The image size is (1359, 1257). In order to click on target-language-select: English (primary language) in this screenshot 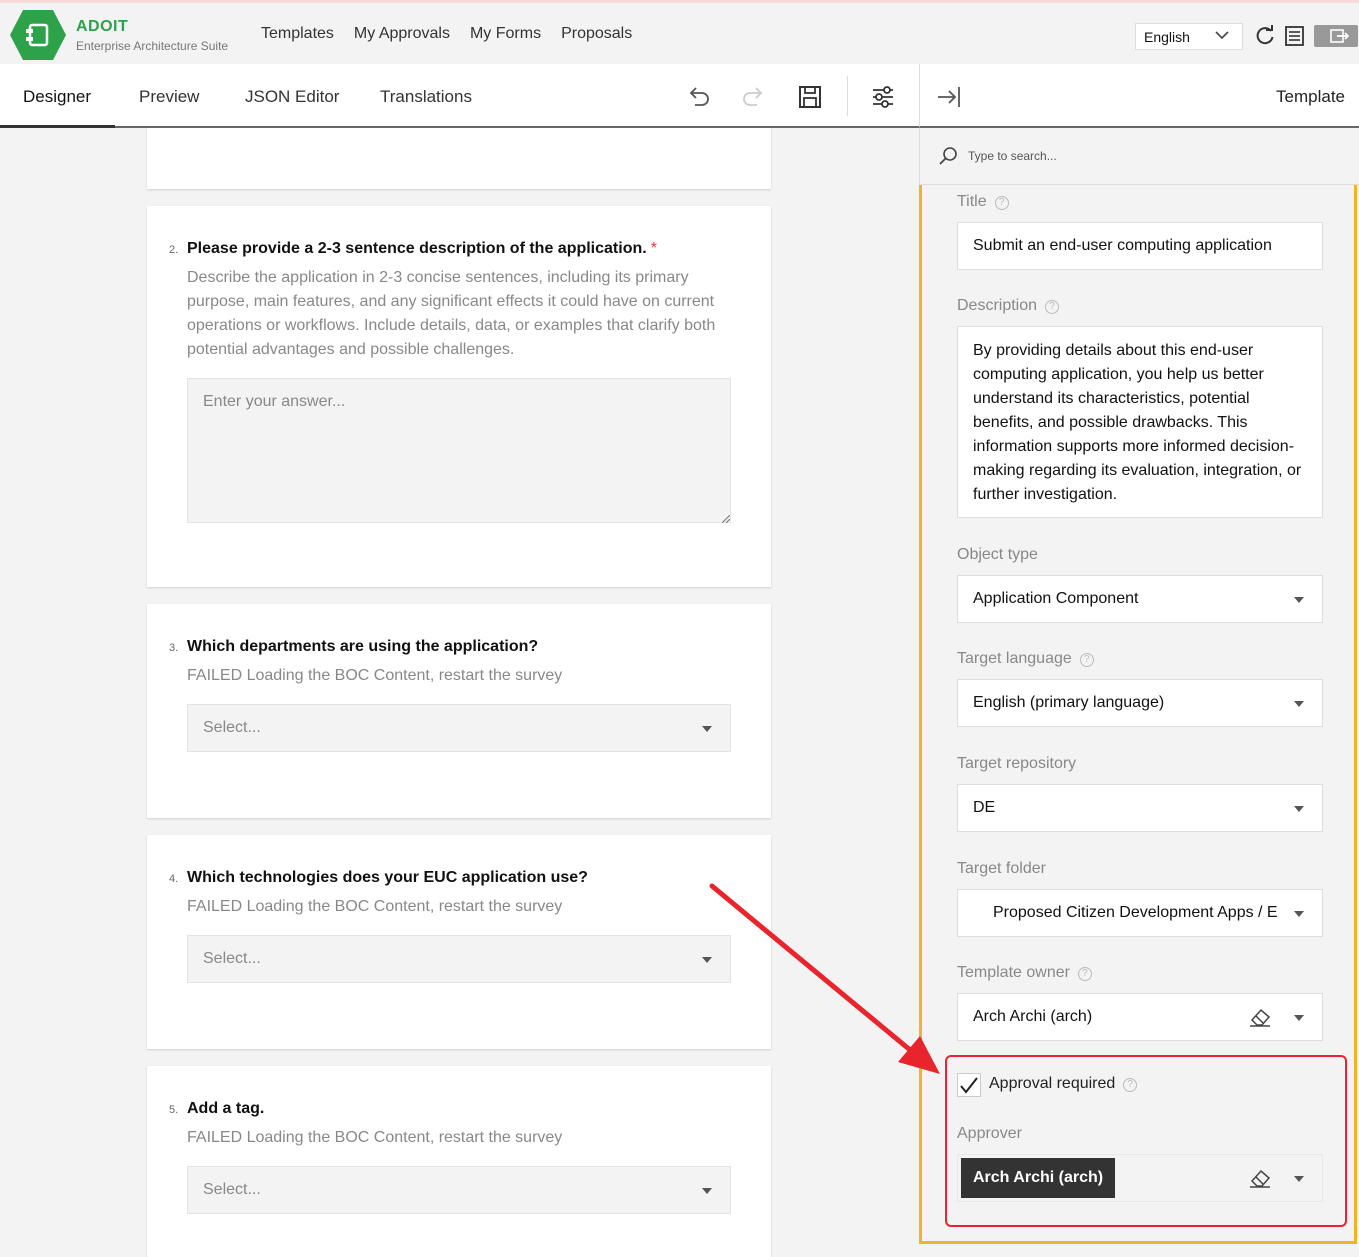, I will do `click(1140, 703)`.